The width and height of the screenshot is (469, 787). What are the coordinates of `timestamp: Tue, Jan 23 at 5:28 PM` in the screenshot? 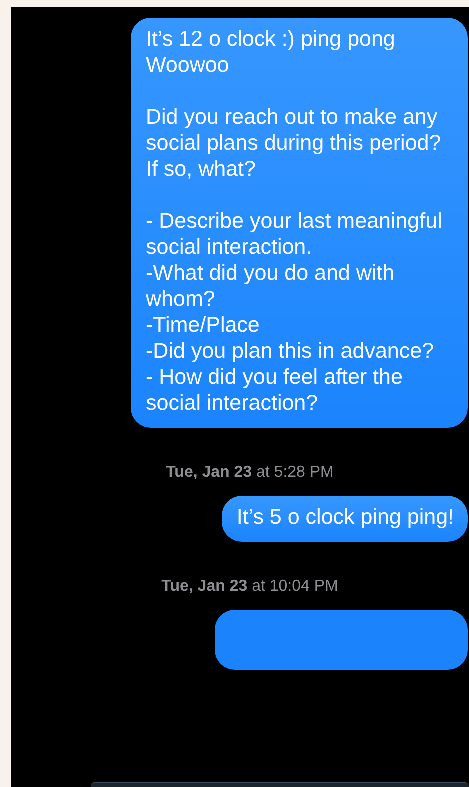 It's located at (250, 473).